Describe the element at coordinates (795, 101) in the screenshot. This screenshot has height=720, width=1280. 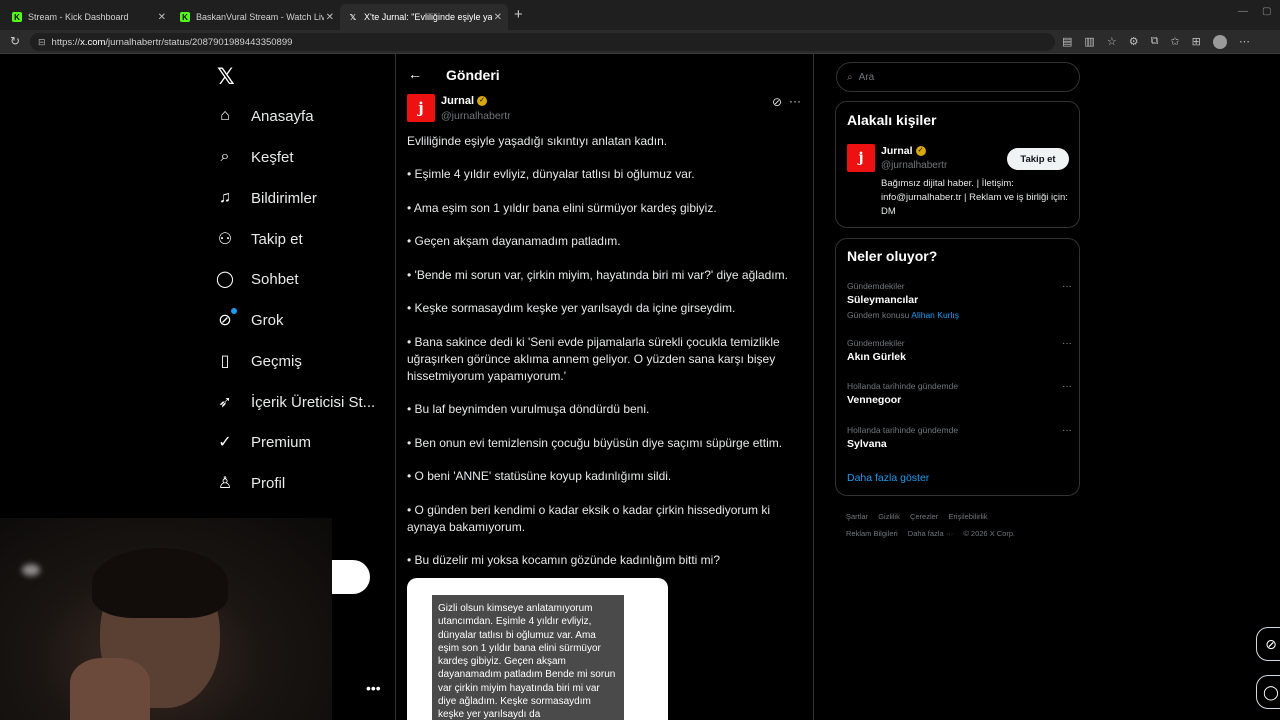
I see `post-more-icon: ···` at that location.